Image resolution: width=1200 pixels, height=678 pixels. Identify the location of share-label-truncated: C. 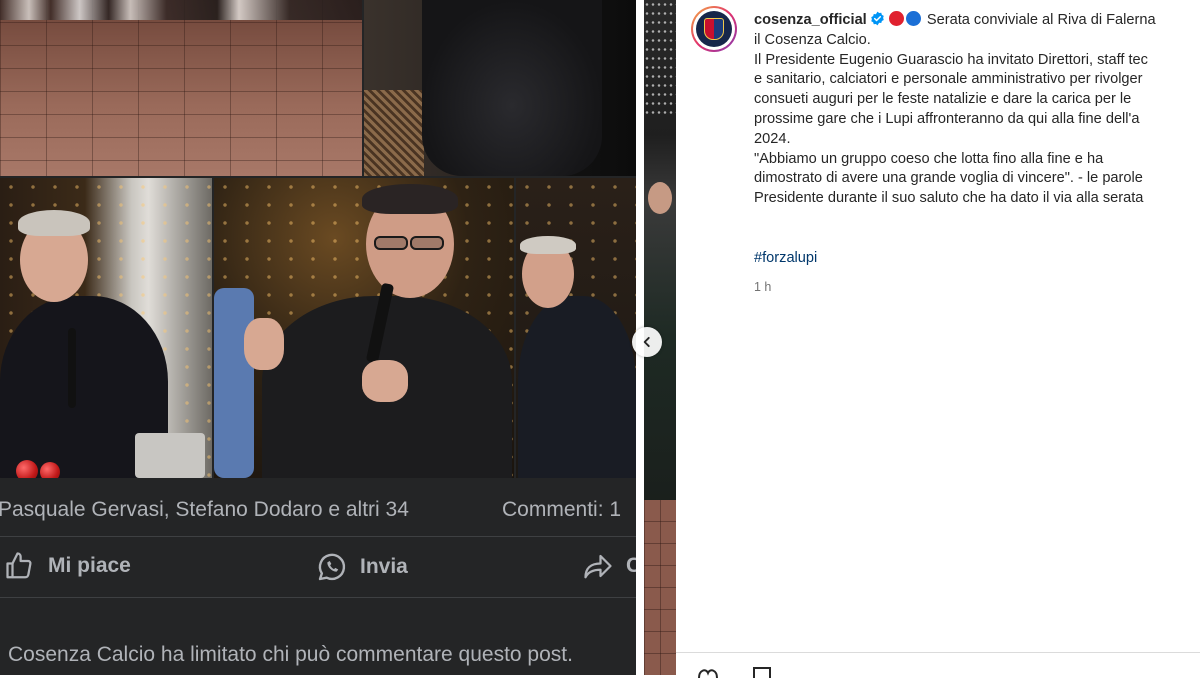
(631, 565).